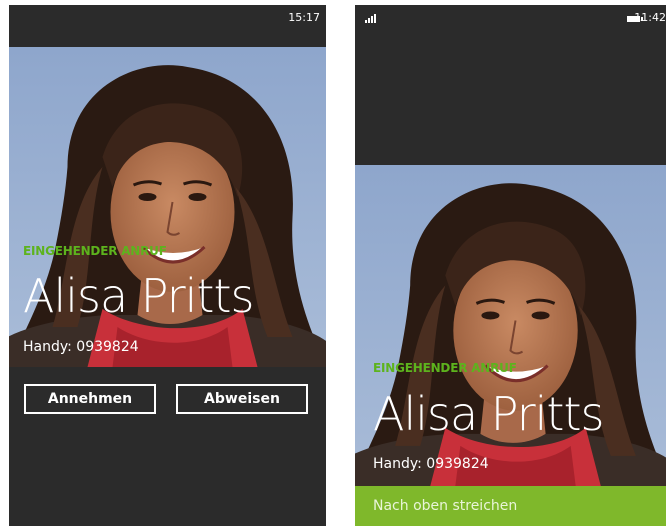  What do you see at coordinates (650, 17) in the screenshot?
I see `status-time: 11:42` at bounding box center [650, 17].